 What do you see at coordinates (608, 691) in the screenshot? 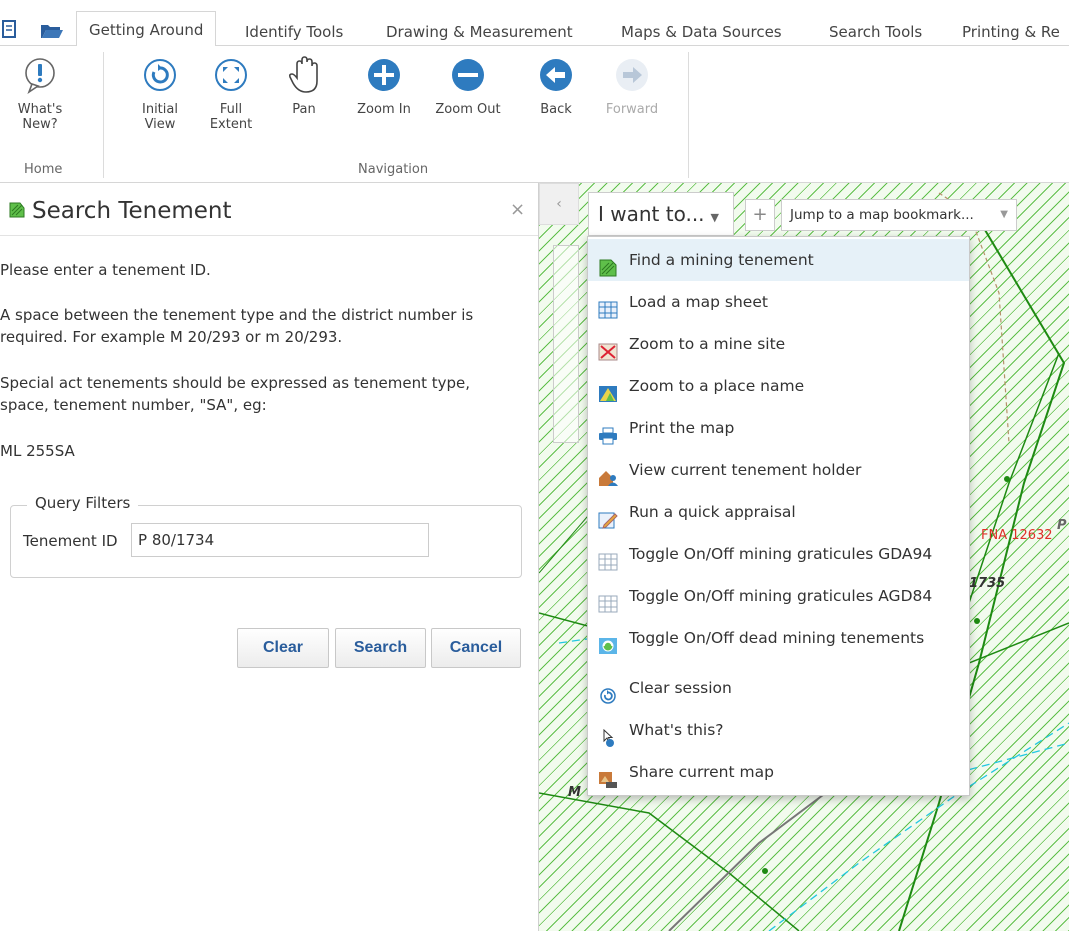
I see `clear-session-icon` at bounding box center [608, 691].